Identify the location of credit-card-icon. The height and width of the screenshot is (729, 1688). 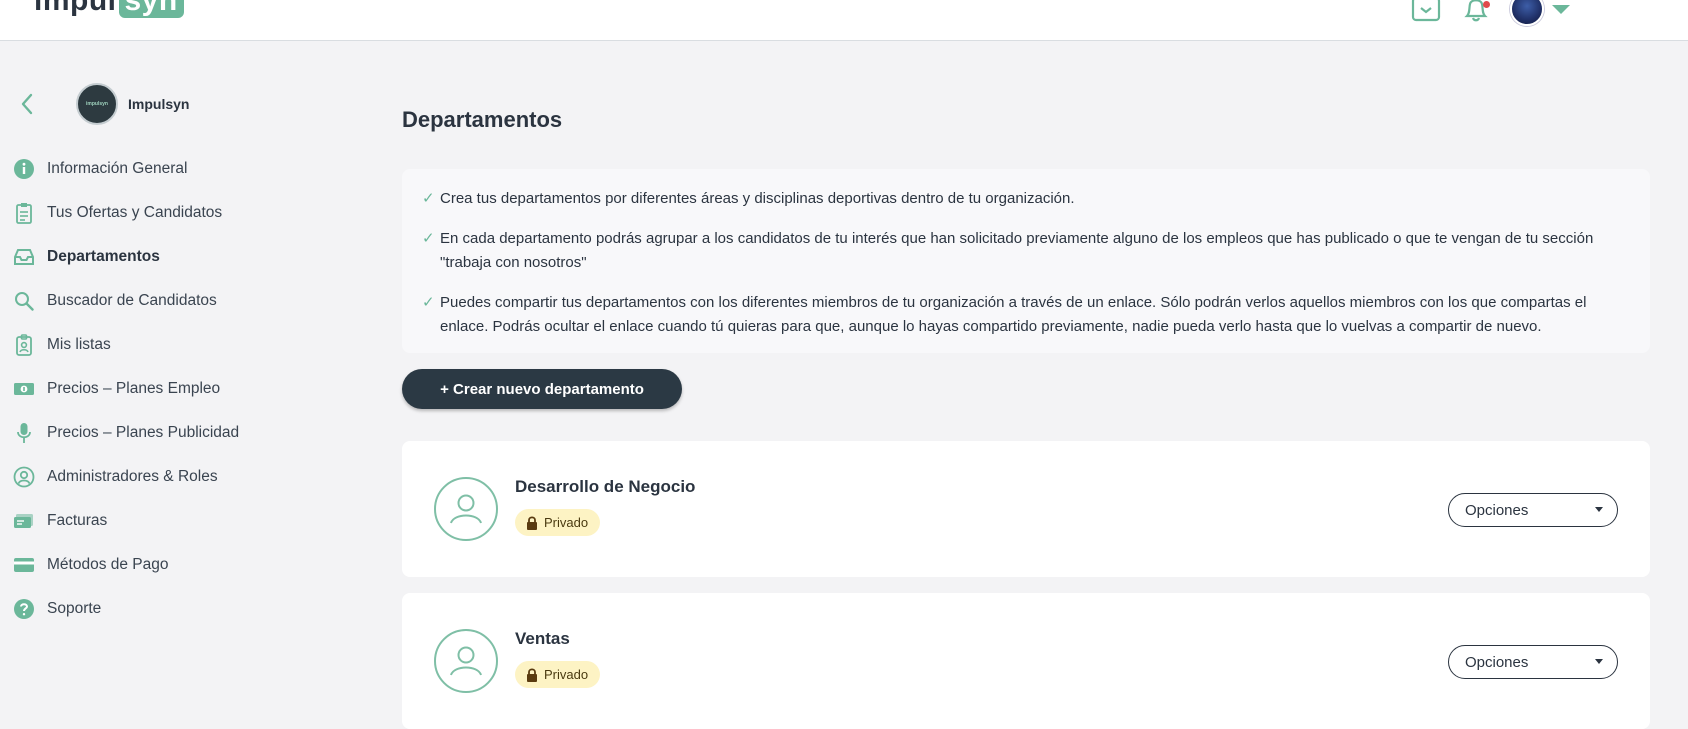
(24, 565).